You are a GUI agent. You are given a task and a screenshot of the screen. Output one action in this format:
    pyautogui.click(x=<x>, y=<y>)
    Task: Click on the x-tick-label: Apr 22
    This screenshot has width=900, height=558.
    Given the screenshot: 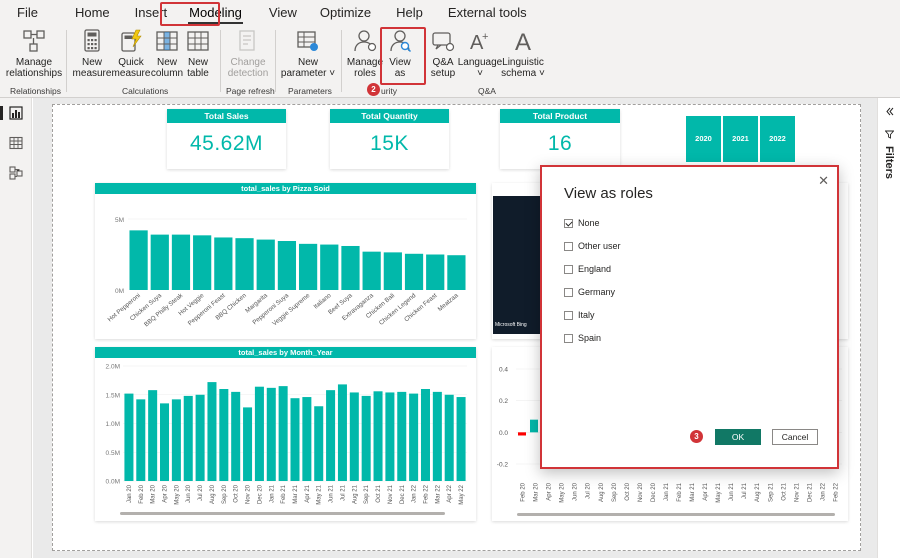 What is the action you would take?
    pyautogui.click(x=450, y=493)
    